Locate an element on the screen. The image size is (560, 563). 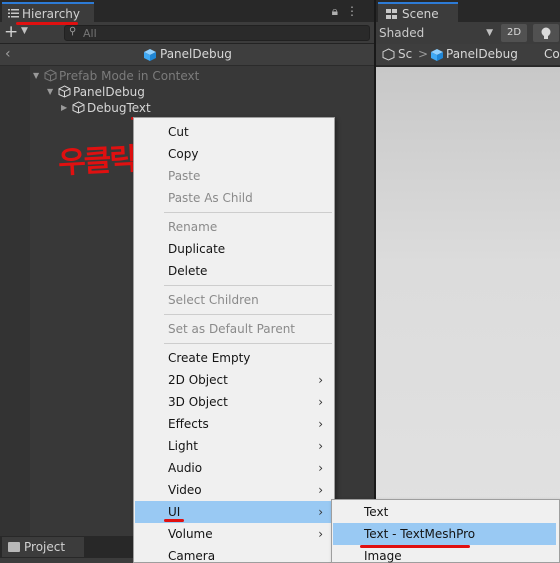
search-input is located at coordinates (223, 33).